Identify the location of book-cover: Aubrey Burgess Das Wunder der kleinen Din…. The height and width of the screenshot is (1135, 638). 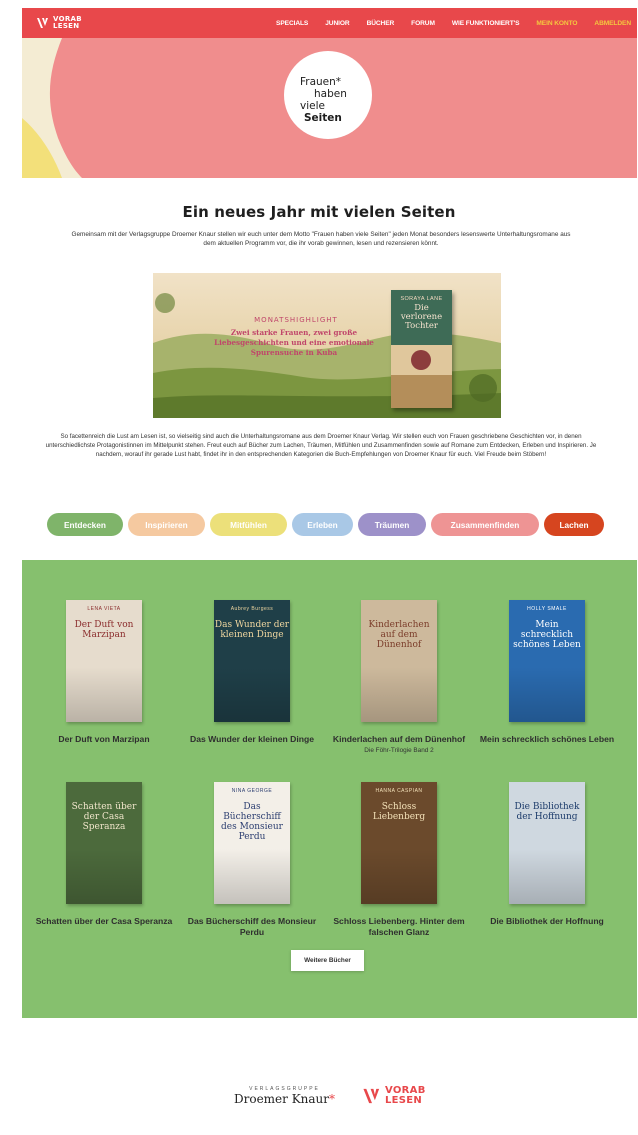
(252, 661).